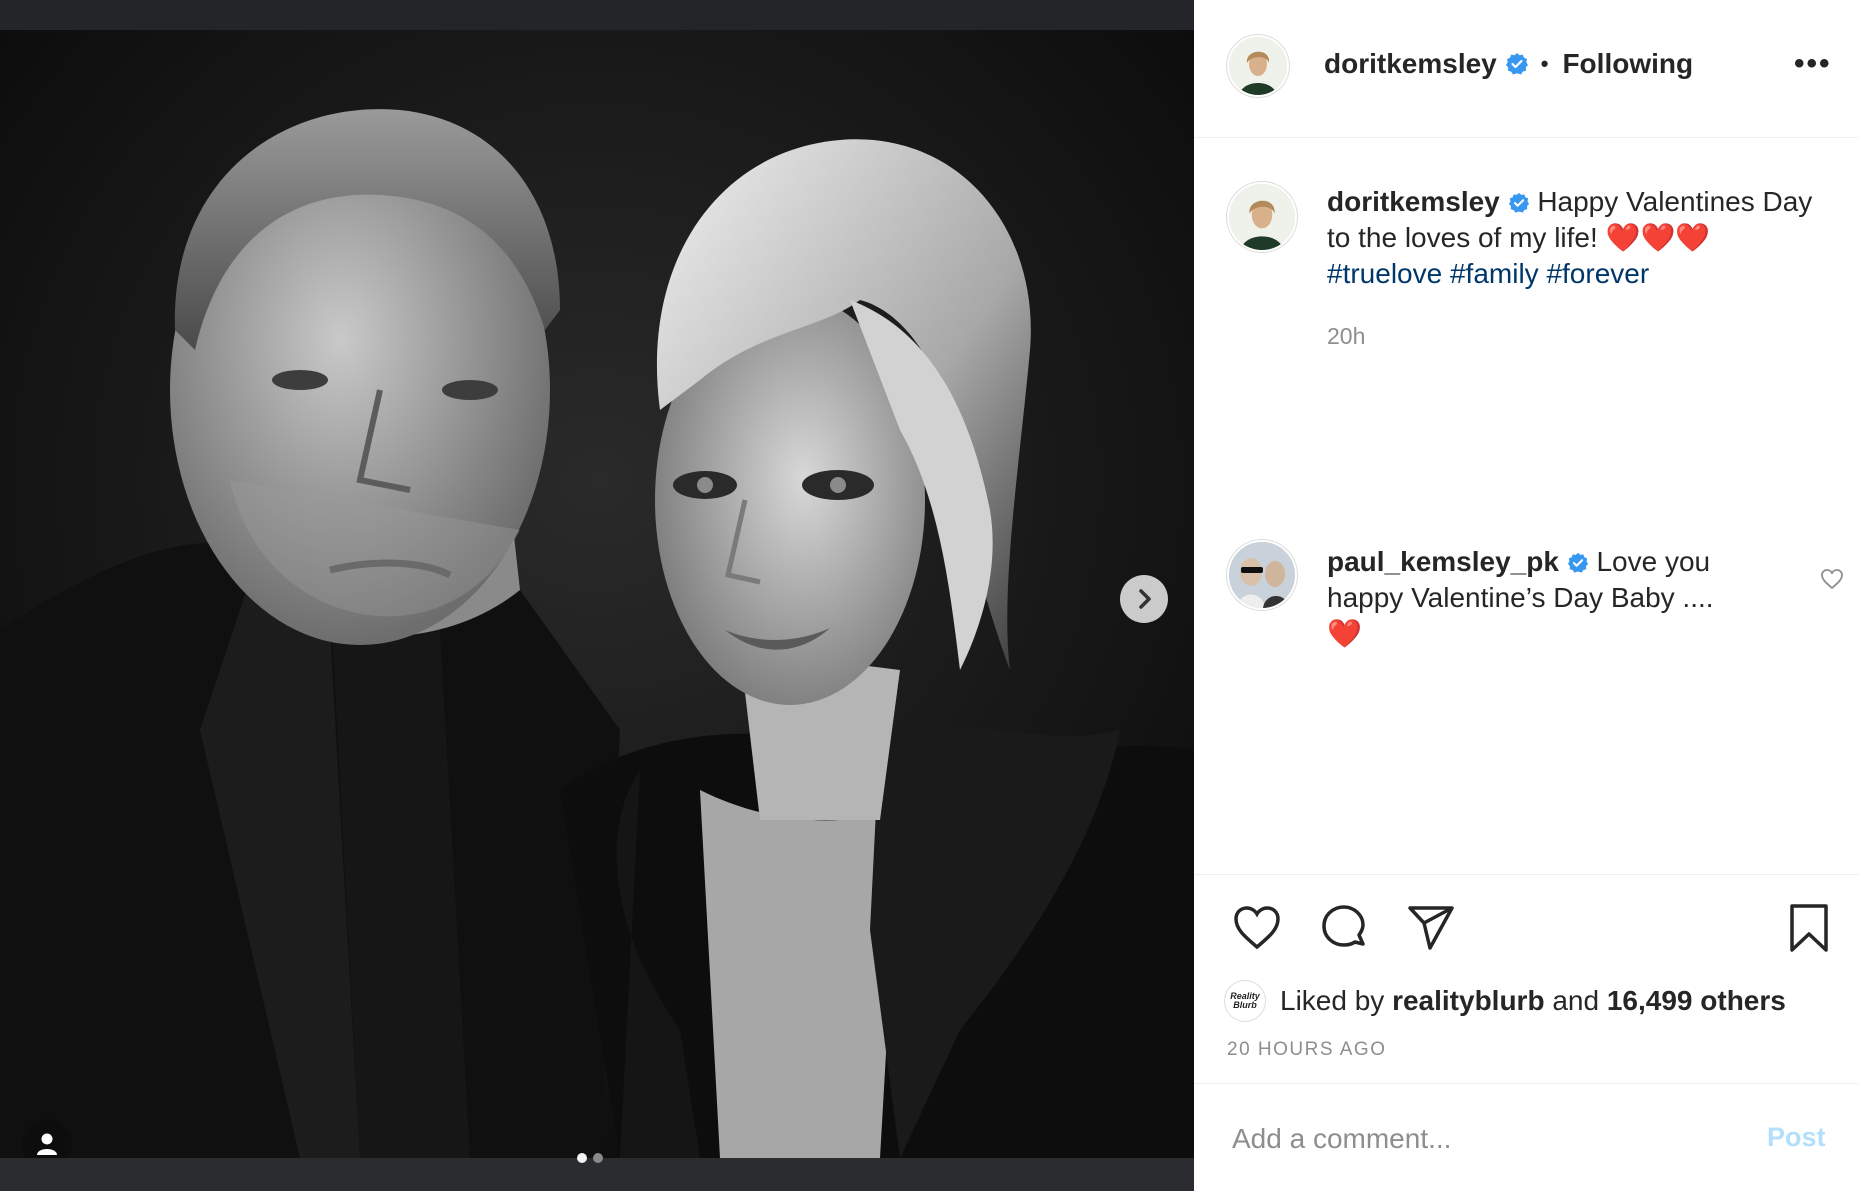  What do you see at coordinates (1257, 928) in the screenshot?
I see `like-heart-icon` at bounding box center [1257, 928].